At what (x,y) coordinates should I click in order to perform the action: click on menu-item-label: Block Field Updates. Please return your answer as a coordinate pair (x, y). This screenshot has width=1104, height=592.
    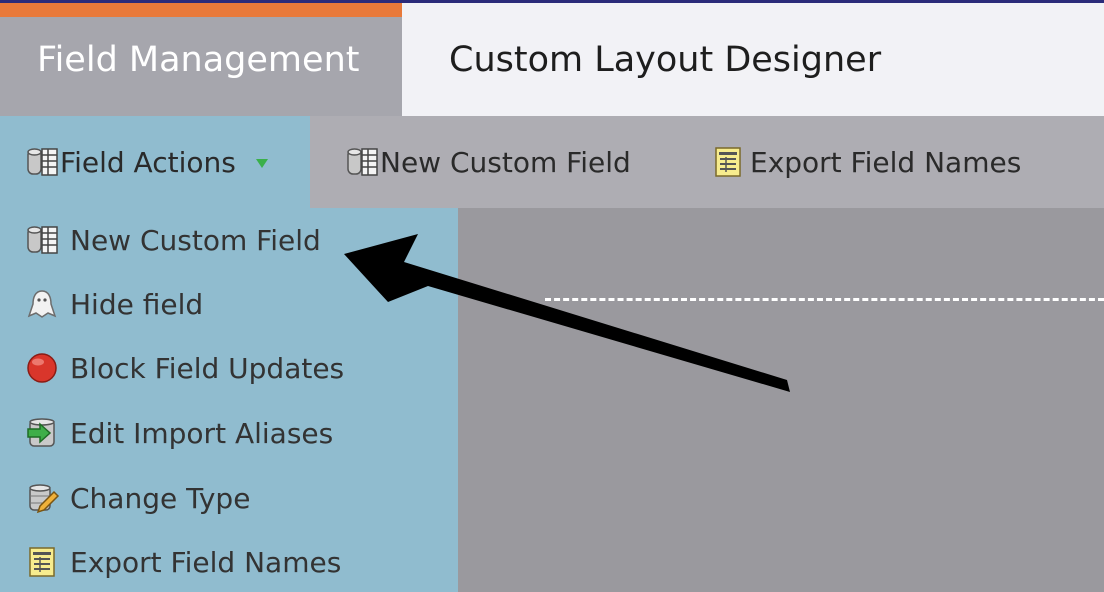
    Looking at the image, I should click on (207, 368).